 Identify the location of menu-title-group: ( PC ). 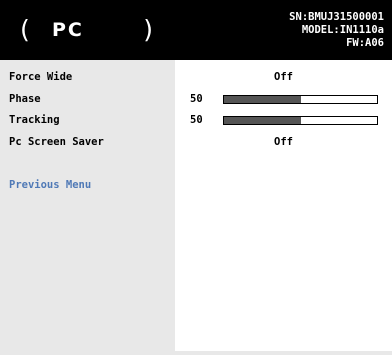
(85, 30).